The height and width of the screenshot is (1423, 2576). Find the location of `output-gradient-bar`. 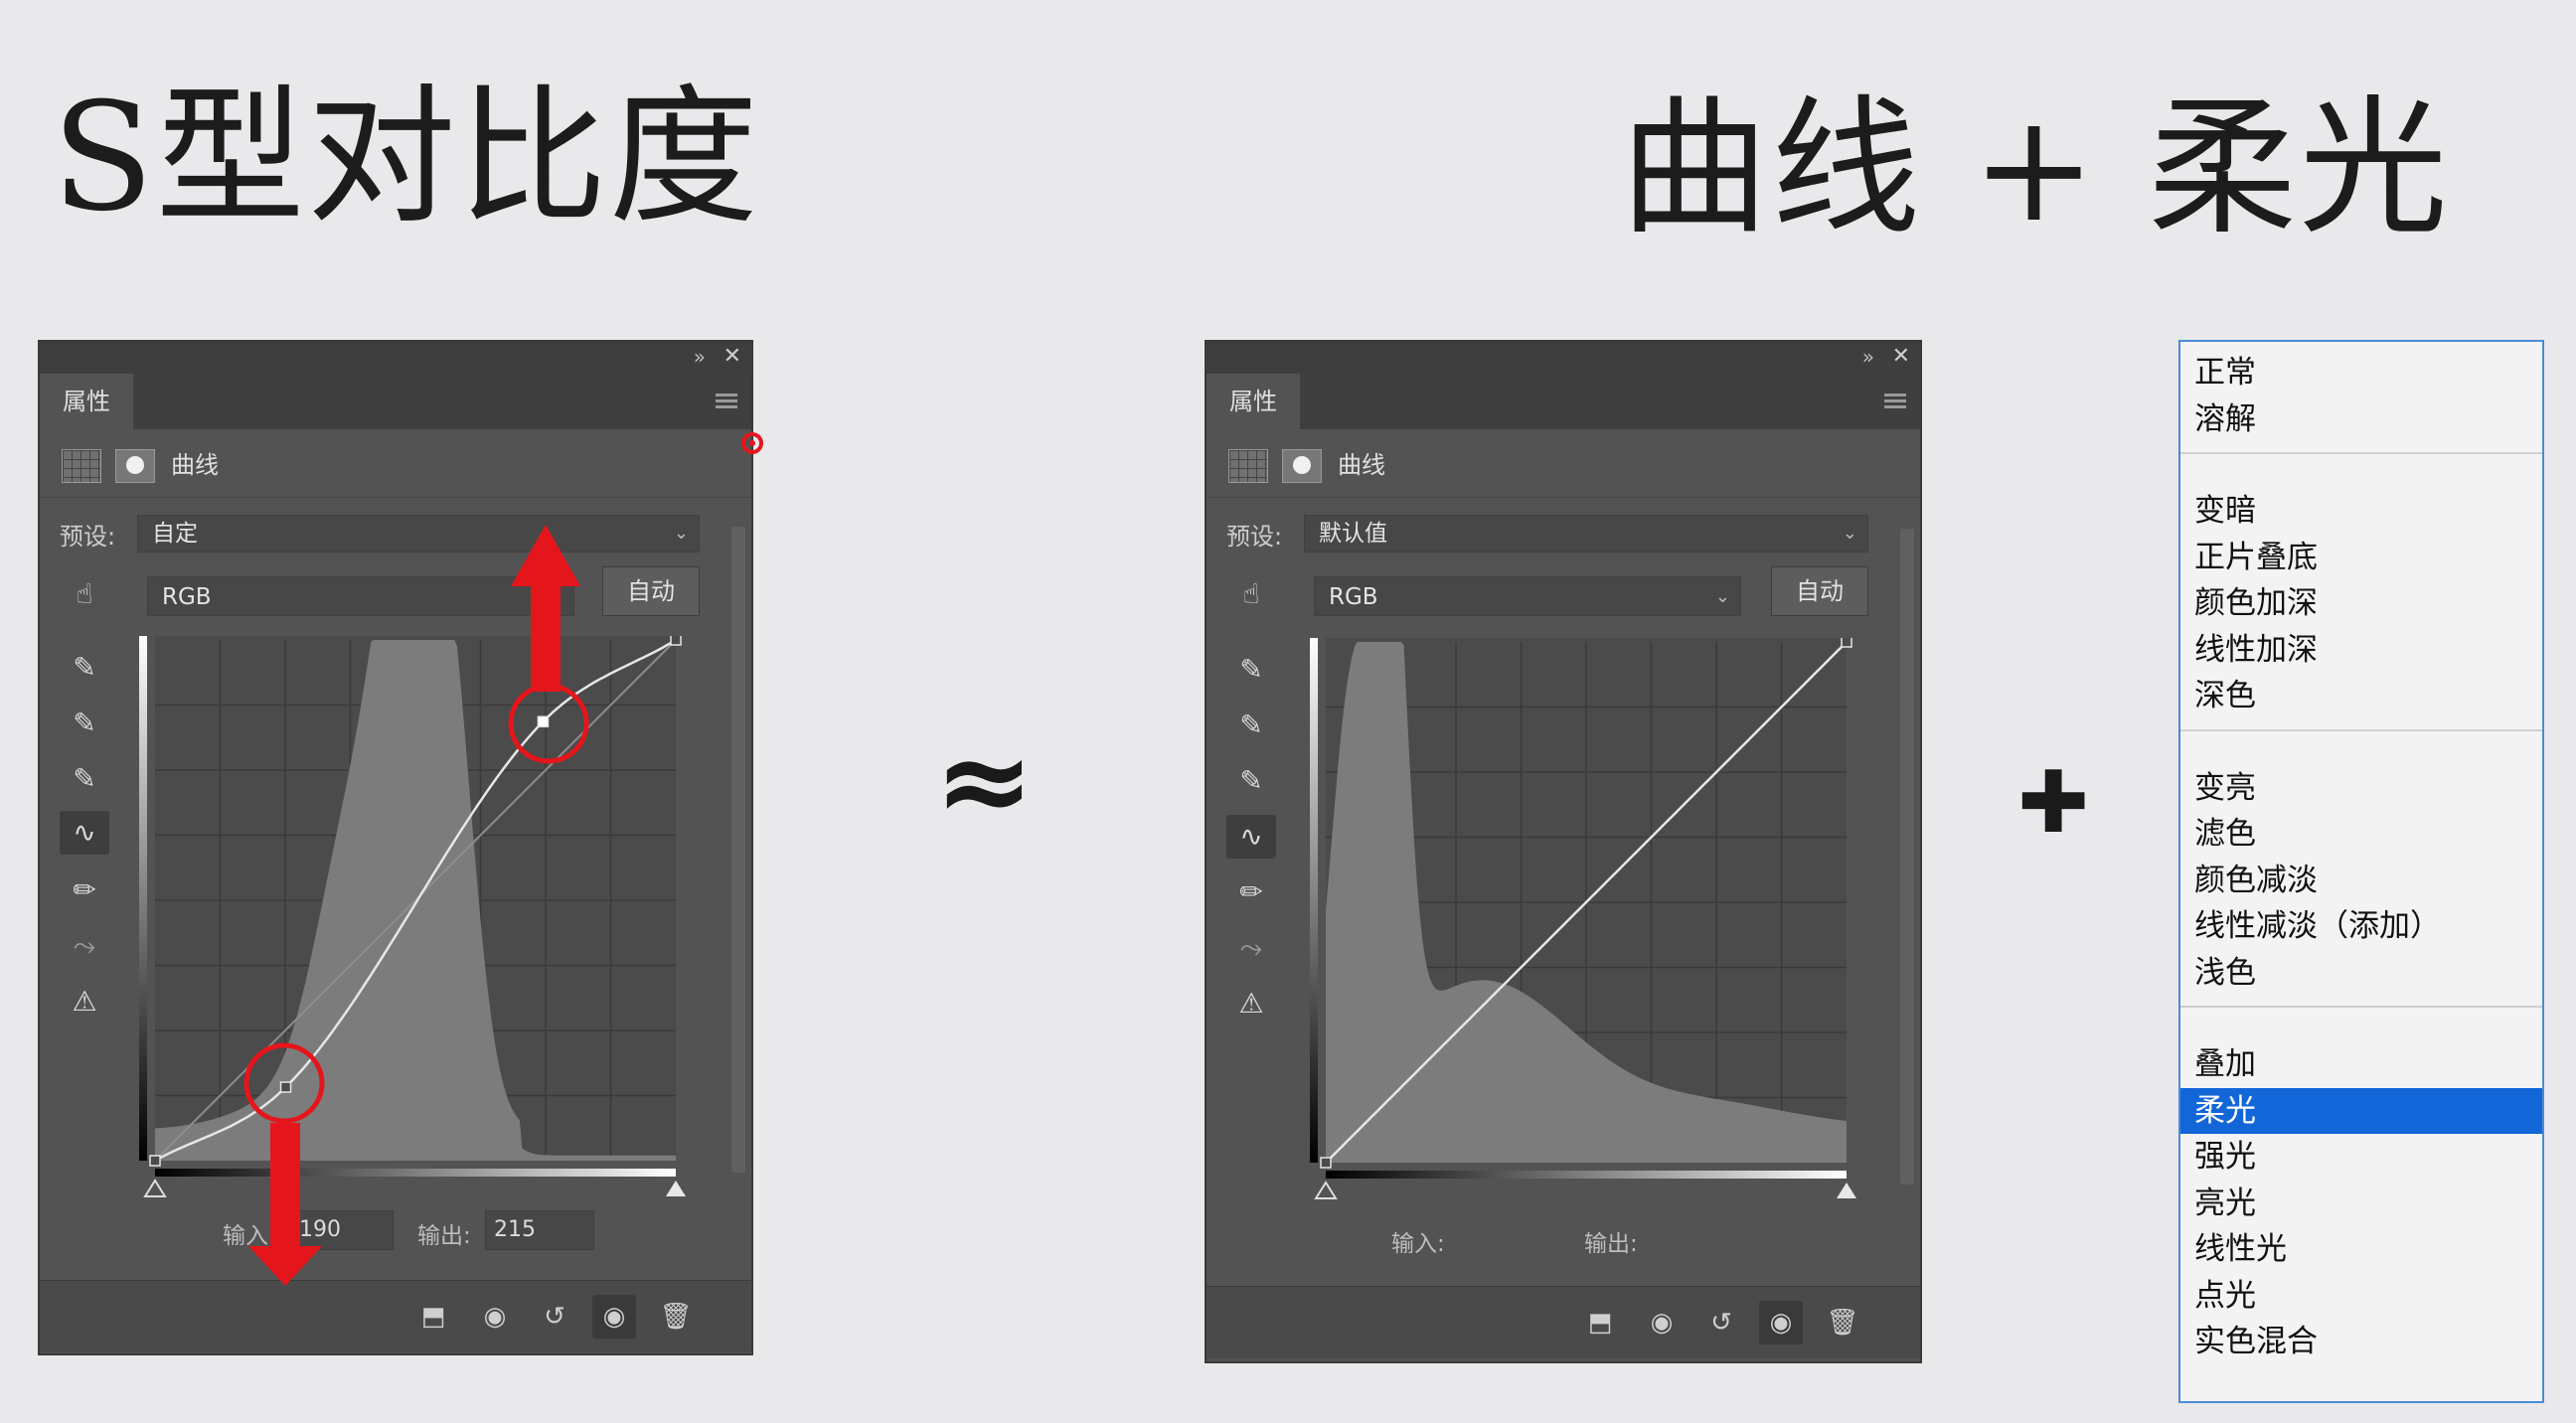

output-gradient-bar is located at coordinates (1314, 900).